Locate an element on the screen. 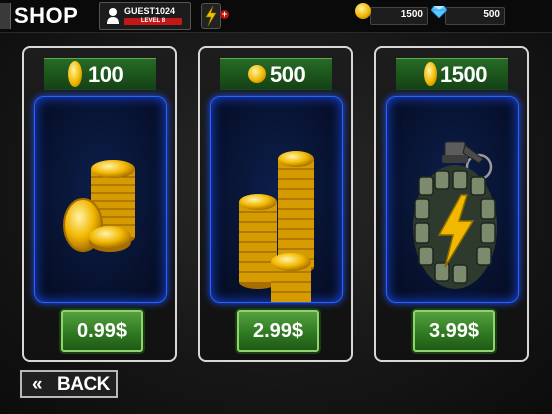 Image resolution: width=552 pixels, height=414 pixels. username: GUEST1024 is located at coordinates (150, 11).